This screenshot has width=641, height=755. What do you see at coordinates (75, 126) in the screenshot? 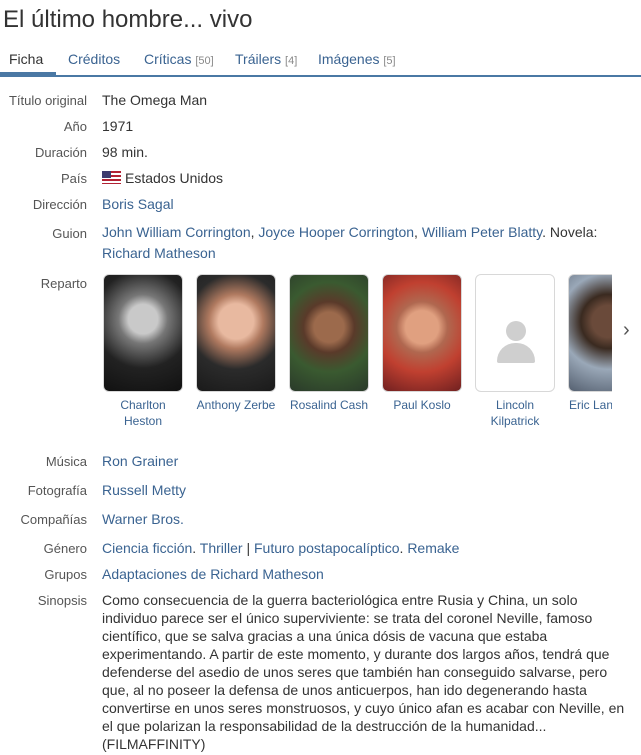
I see `label-year: Año` at bounding box center [75, 126].